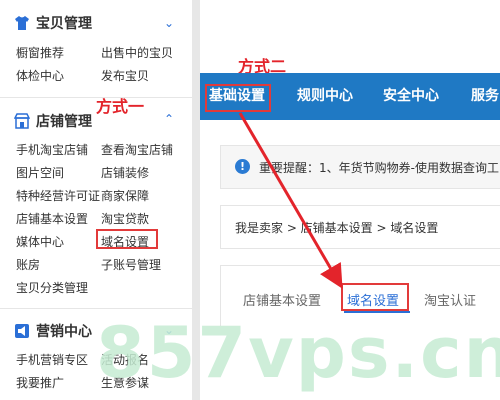 The width and height of the screenshot is (500, 400). I want to click on sidebar-item-promote: 我要推广, so click(40, 382).